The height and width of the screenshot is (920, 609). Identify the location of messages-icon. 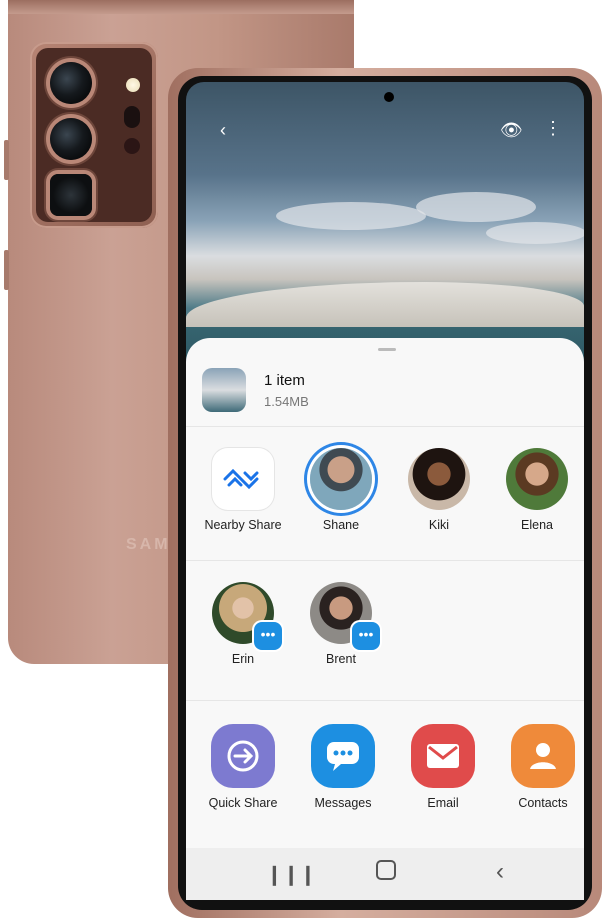
(343, 756).